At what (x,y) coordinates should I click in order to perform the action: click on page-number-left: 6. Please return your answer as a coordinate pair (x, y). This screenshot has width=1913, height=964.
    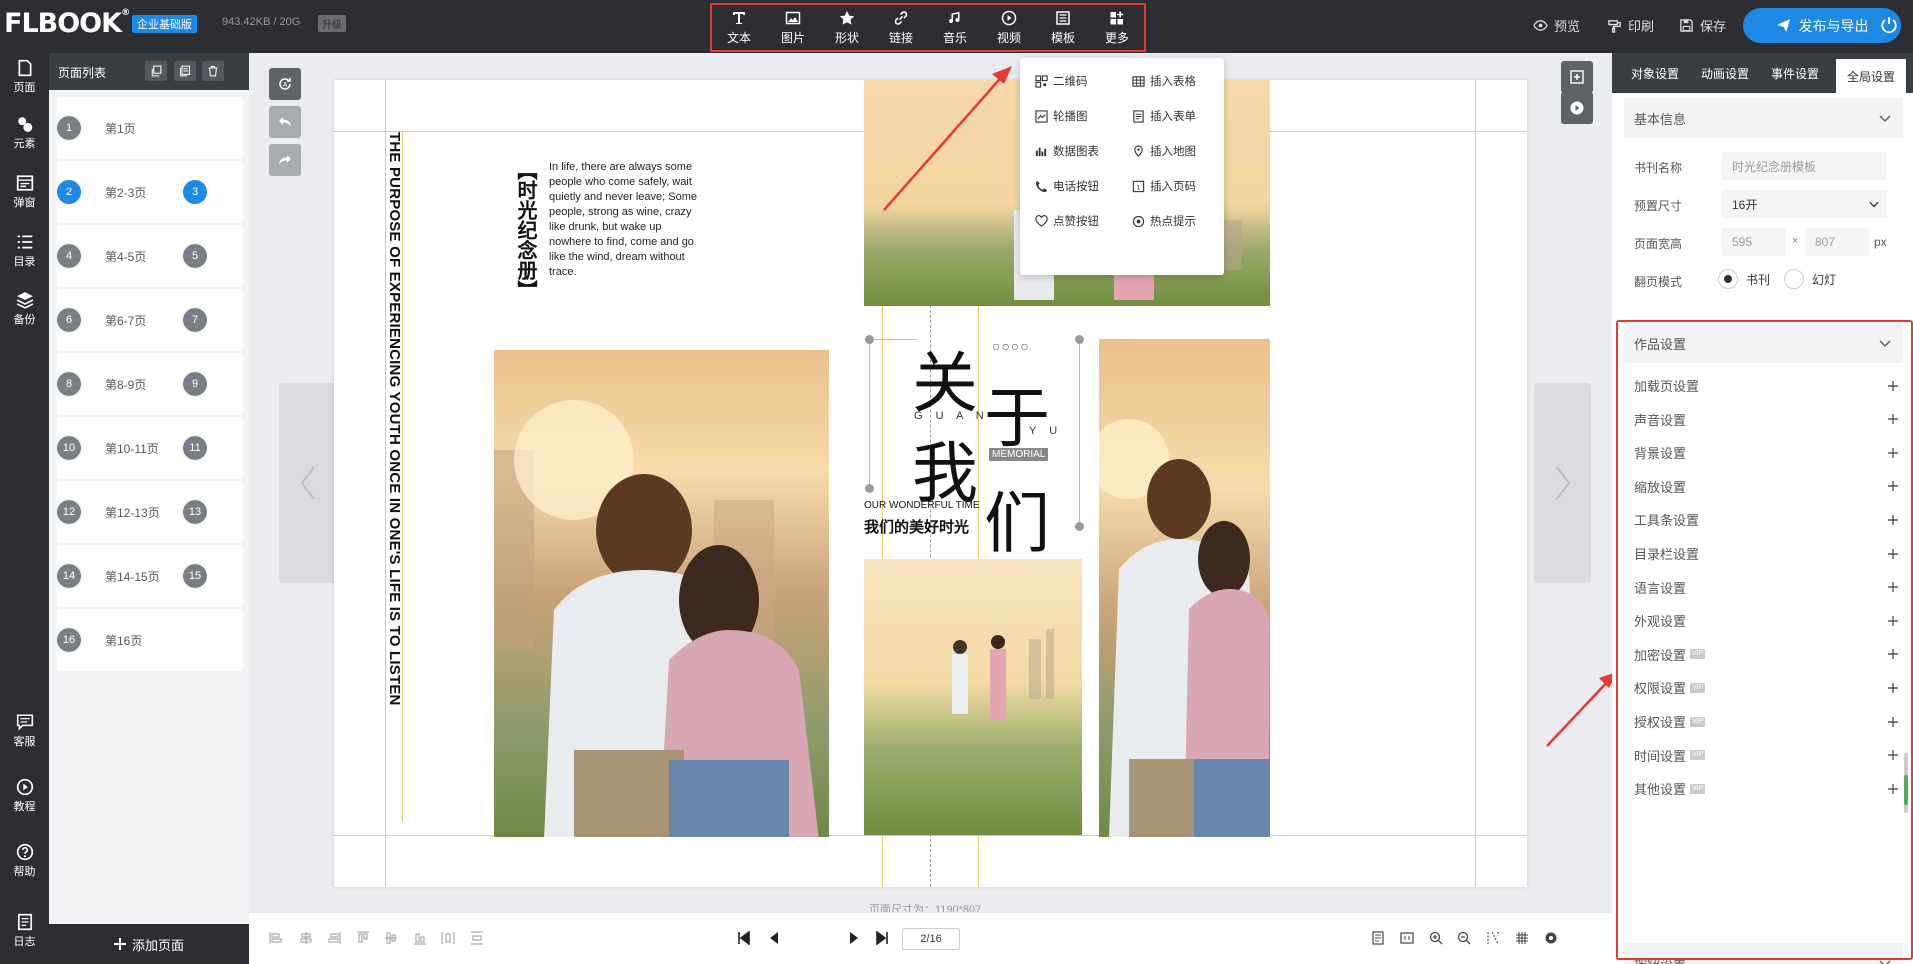
    Looking at the image, I should click on (69, 320).